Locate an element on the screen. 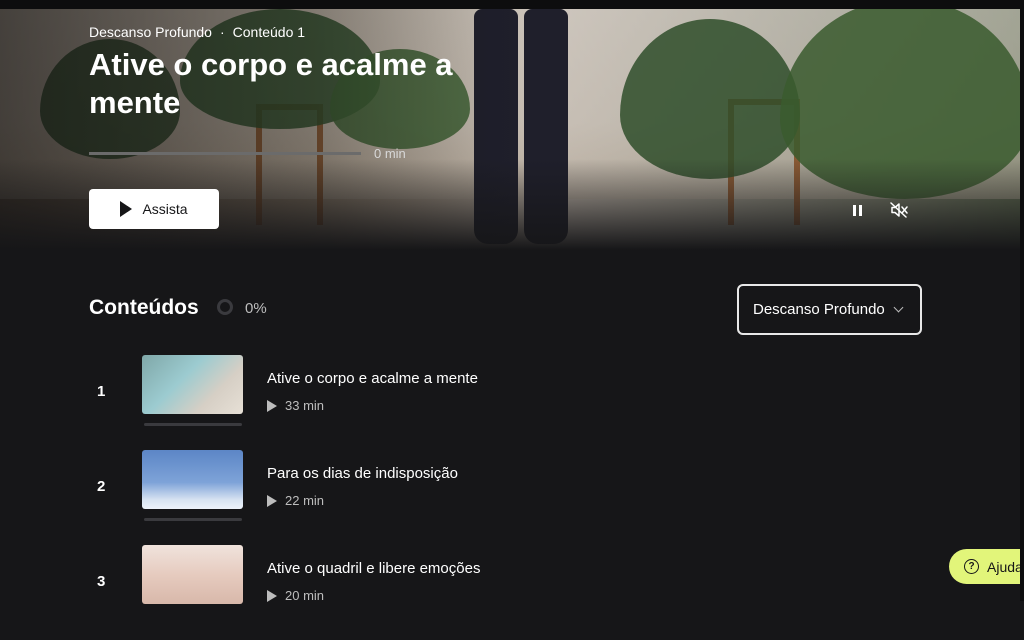 Image resolution: width=1024 pixels, height=640 pixels. mute-icon is located at coordinates (900, 210).